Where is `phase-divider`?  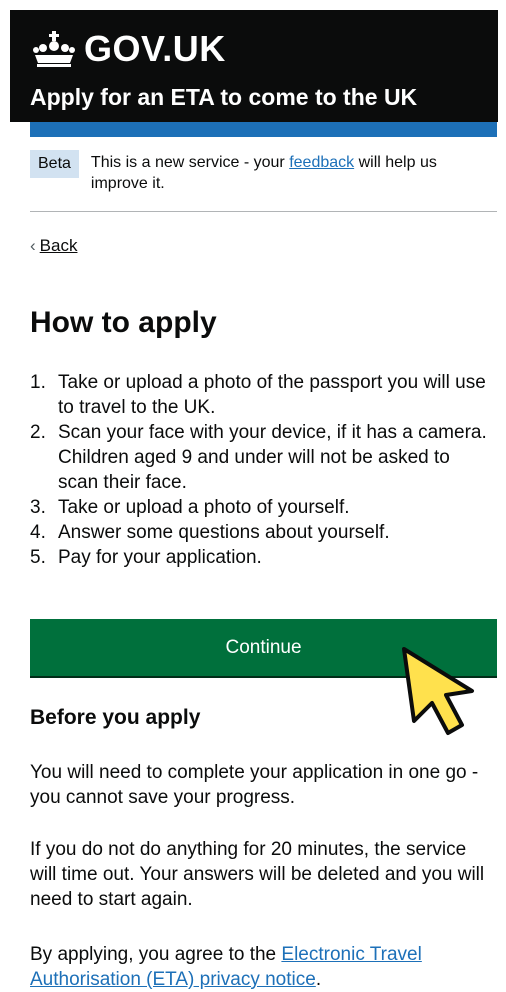
phase-divider is located at coordinates (263, 211).